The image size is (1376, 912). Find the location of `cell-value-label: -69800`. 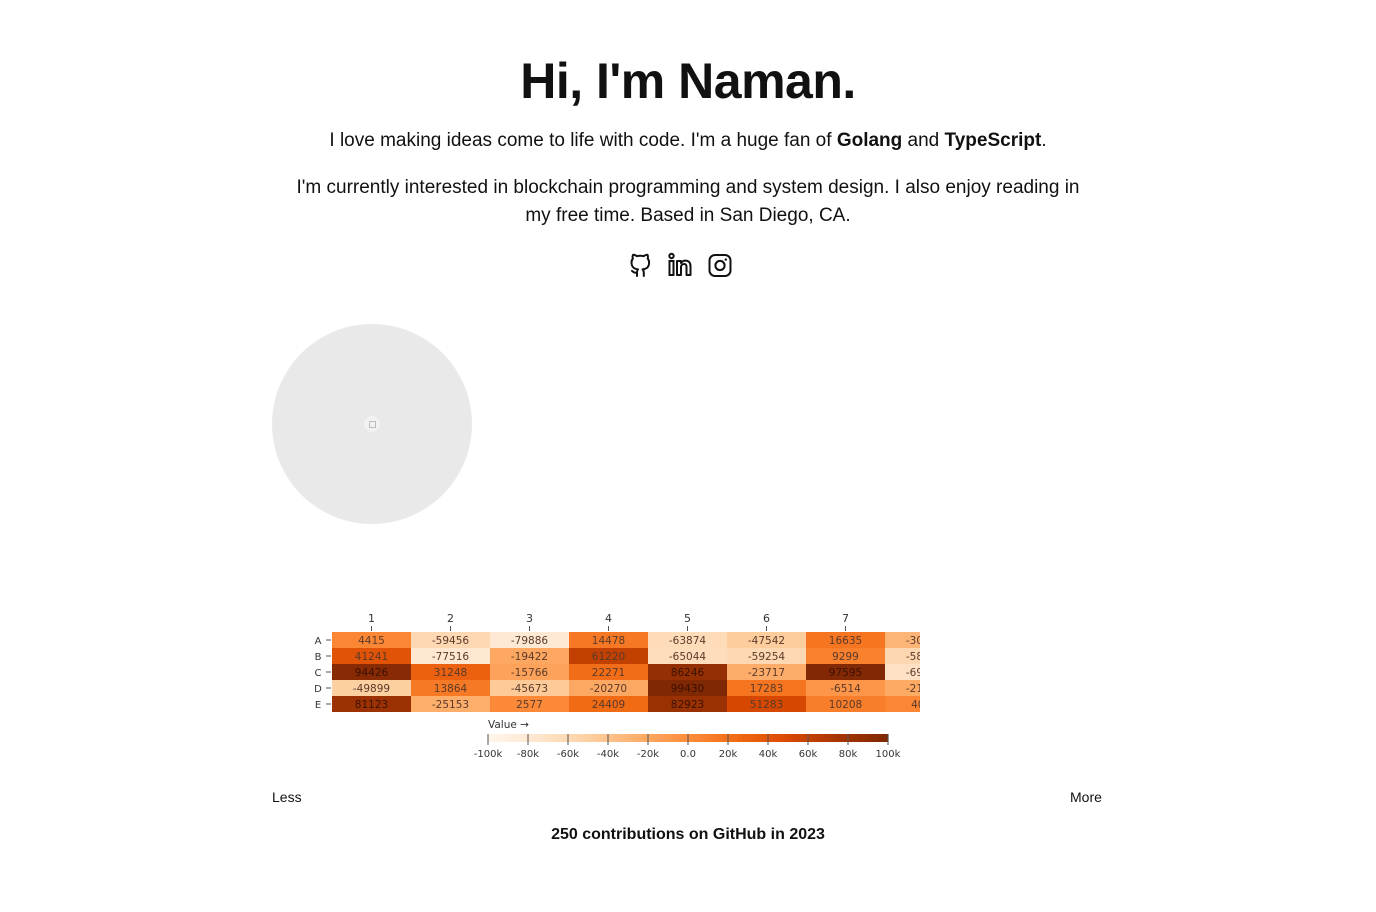

cell-value-label: -69800 is located at coordinates (913, 673).